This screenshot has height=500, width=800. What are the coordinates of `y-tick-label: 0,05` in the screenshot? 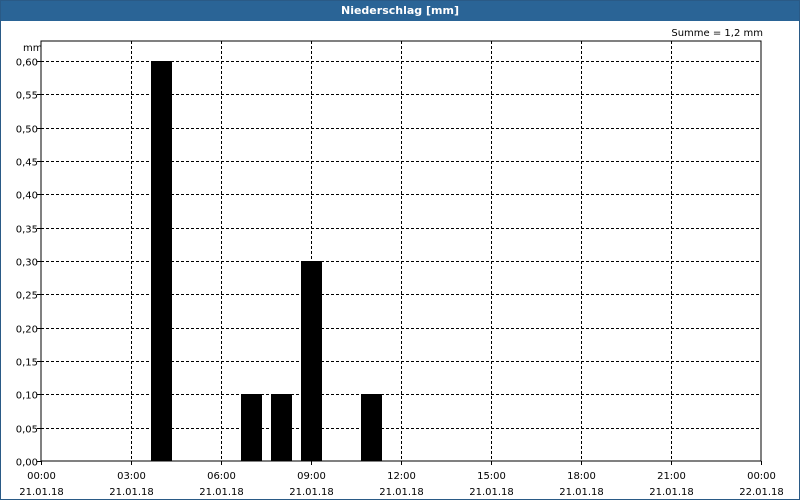 It's located at (27, 430).